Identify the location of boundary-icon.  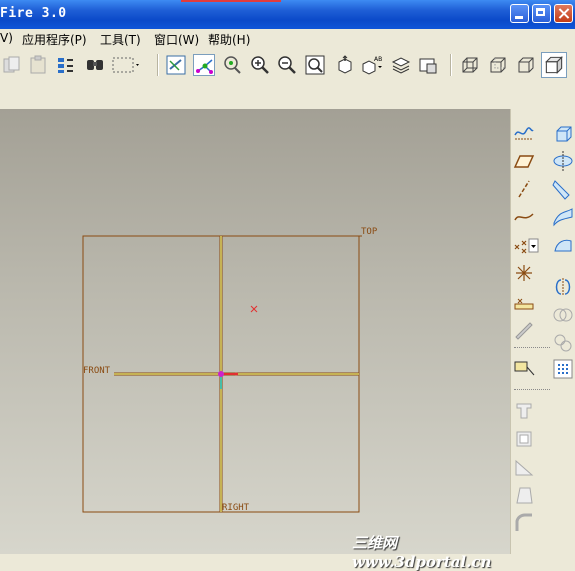
(563, 245).